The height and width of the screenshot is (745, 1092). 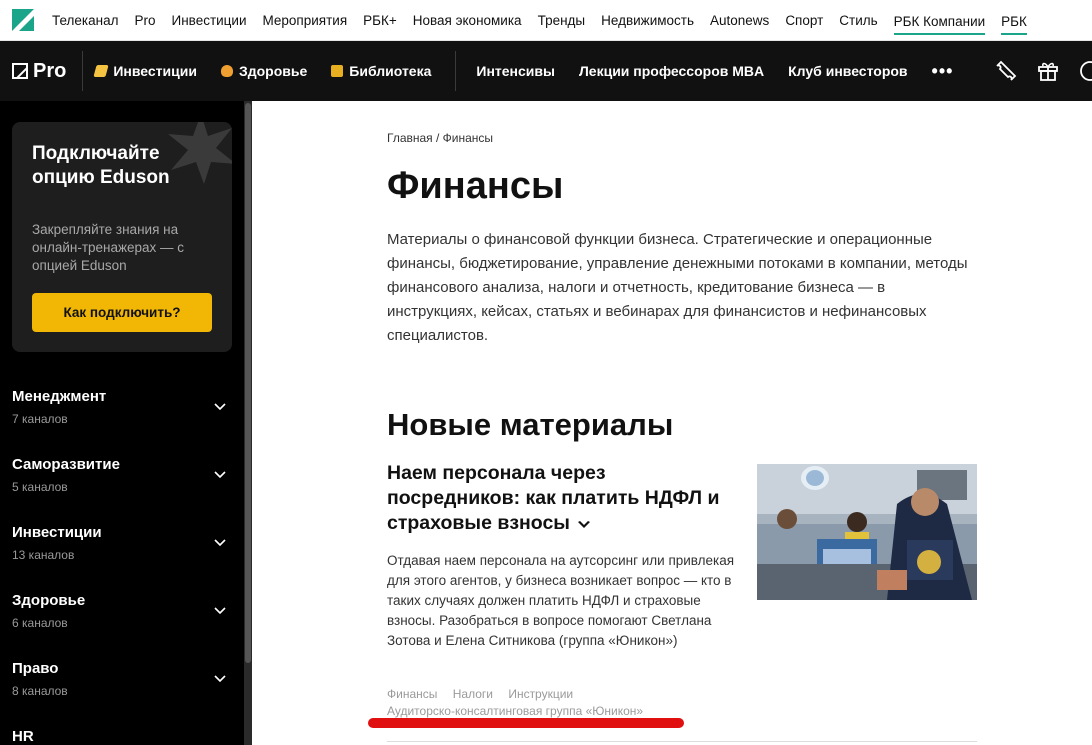 I want to click on pro-nav-label: Клуб инвесторов, so click(x=848, y=71).